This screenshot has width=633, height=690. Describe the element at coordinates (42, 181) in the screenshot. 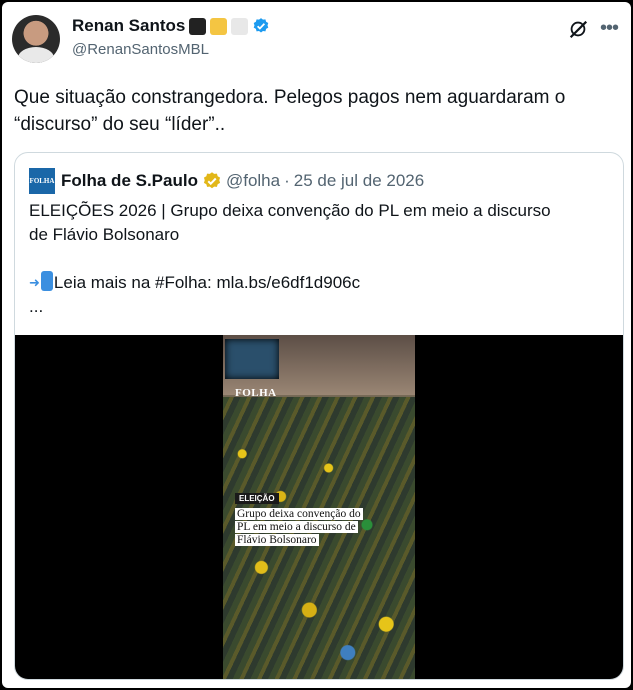

I see `folha-logo: FOLHA` at that location.